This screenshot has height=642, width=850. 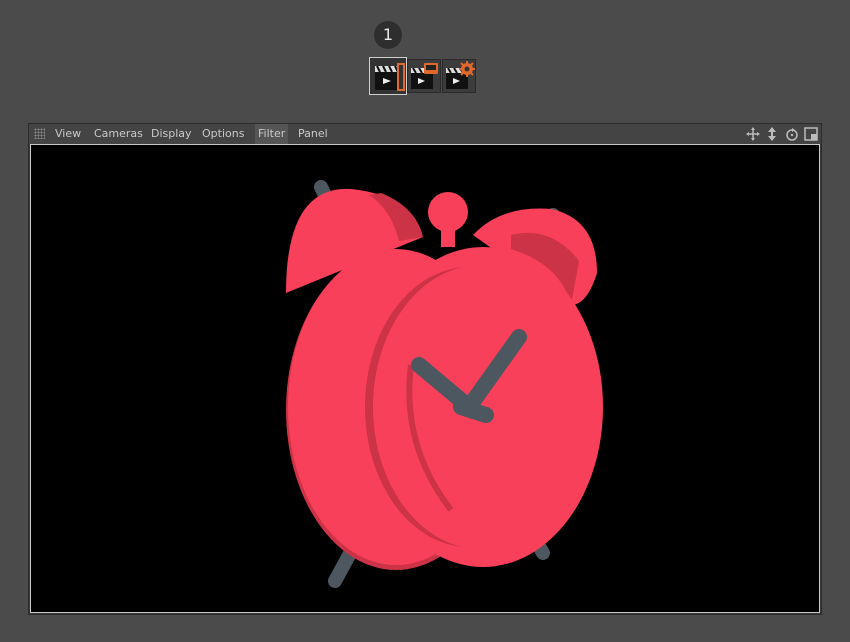 What do you see at coordinates (792, 134) in the screenshot?
I see `rotate-icon` at bounding box center [792, 134].